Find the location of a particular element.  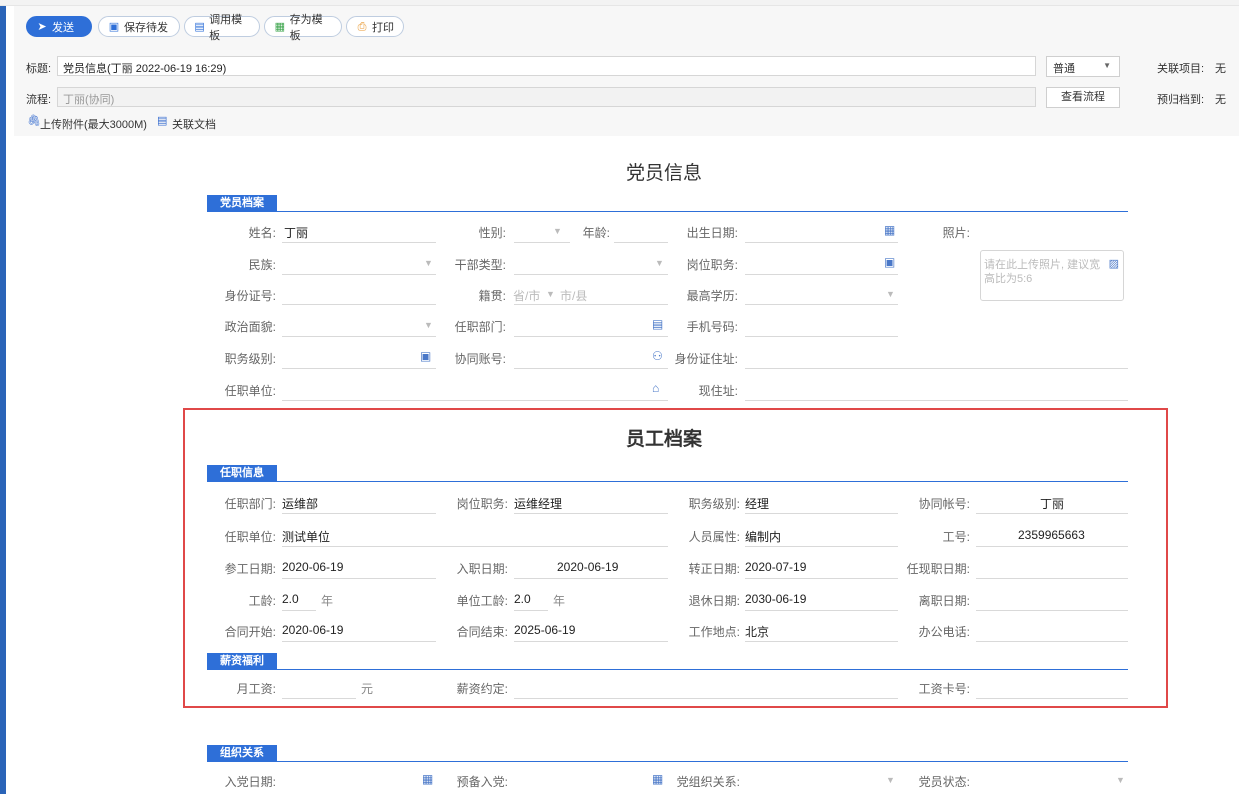

city-select: 市/县 is located at coordinates (573, 295).